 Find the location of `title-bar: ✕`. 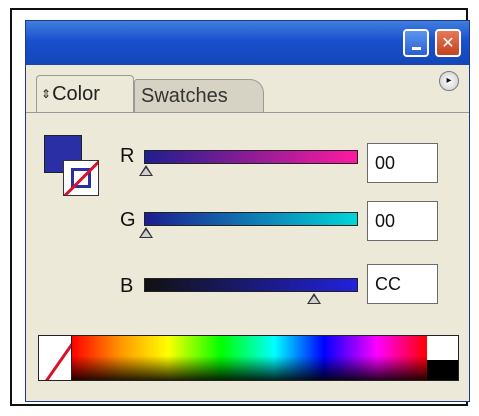

title-bar: ✕ is located at coordinates (247, 43).